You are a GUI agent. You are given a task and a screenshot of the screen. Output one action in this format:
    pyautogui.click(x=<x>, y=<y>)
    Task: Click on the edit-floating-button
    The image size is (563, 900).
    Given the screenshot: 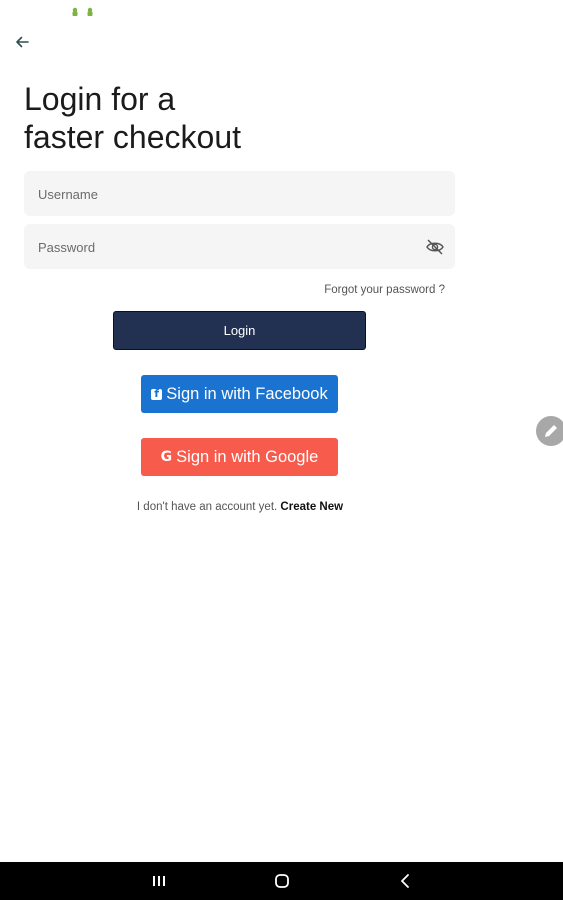 What is the action you would take?
    pyautogui.click(x=549, y=431)
    